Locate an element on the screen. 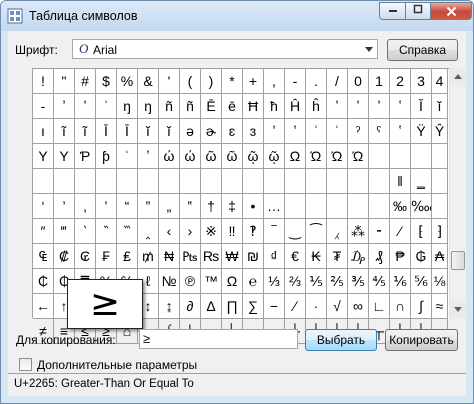 The image size is (474, 404). char-cell: Ώ is located at coordinates (358, 156).